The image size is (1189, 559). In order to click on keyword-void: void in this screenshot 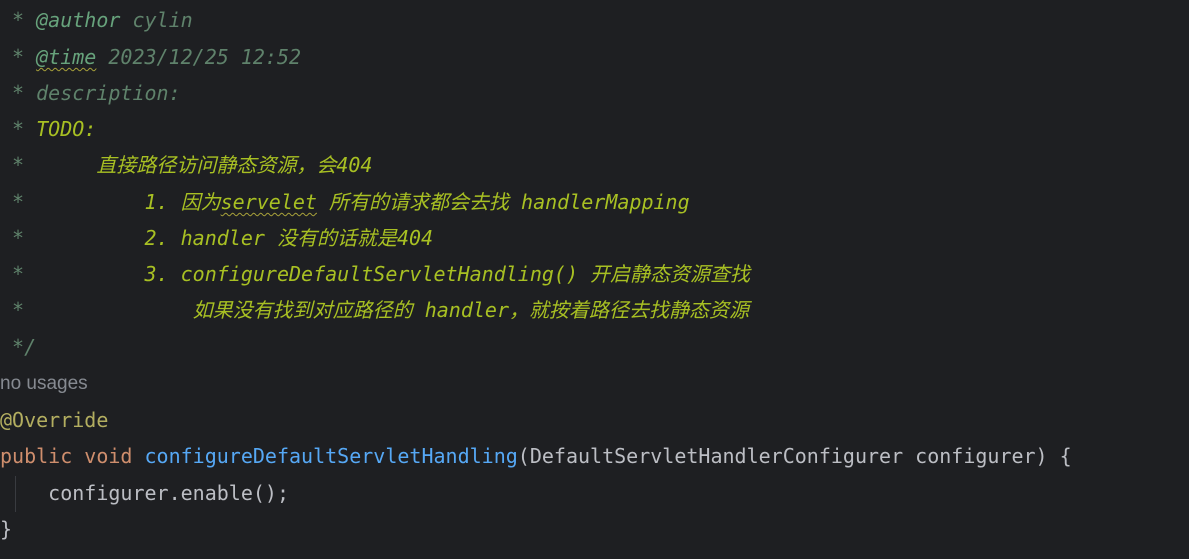, I will do `click(108, 456)`.